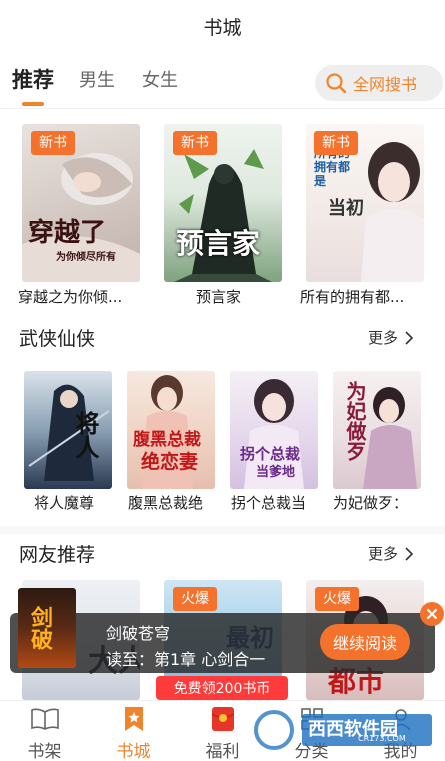 This screenshot has height=761, width=445. Describe the element at coordinates (138, 633) in the screenshot. I see `continue-book-title: 剑破苍穹` at that location.